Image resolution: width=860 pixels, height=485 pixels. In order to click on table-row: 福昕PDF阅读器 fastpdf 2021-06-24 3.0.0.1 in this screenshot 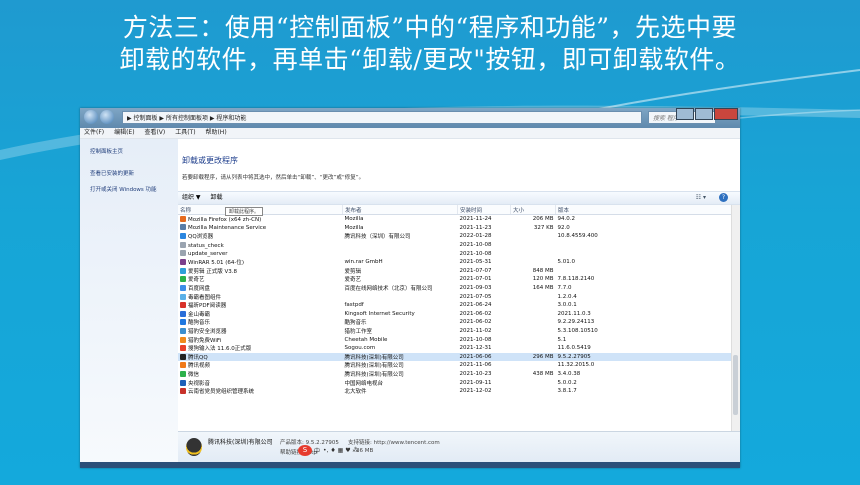, I will do `click(456, 305)`.